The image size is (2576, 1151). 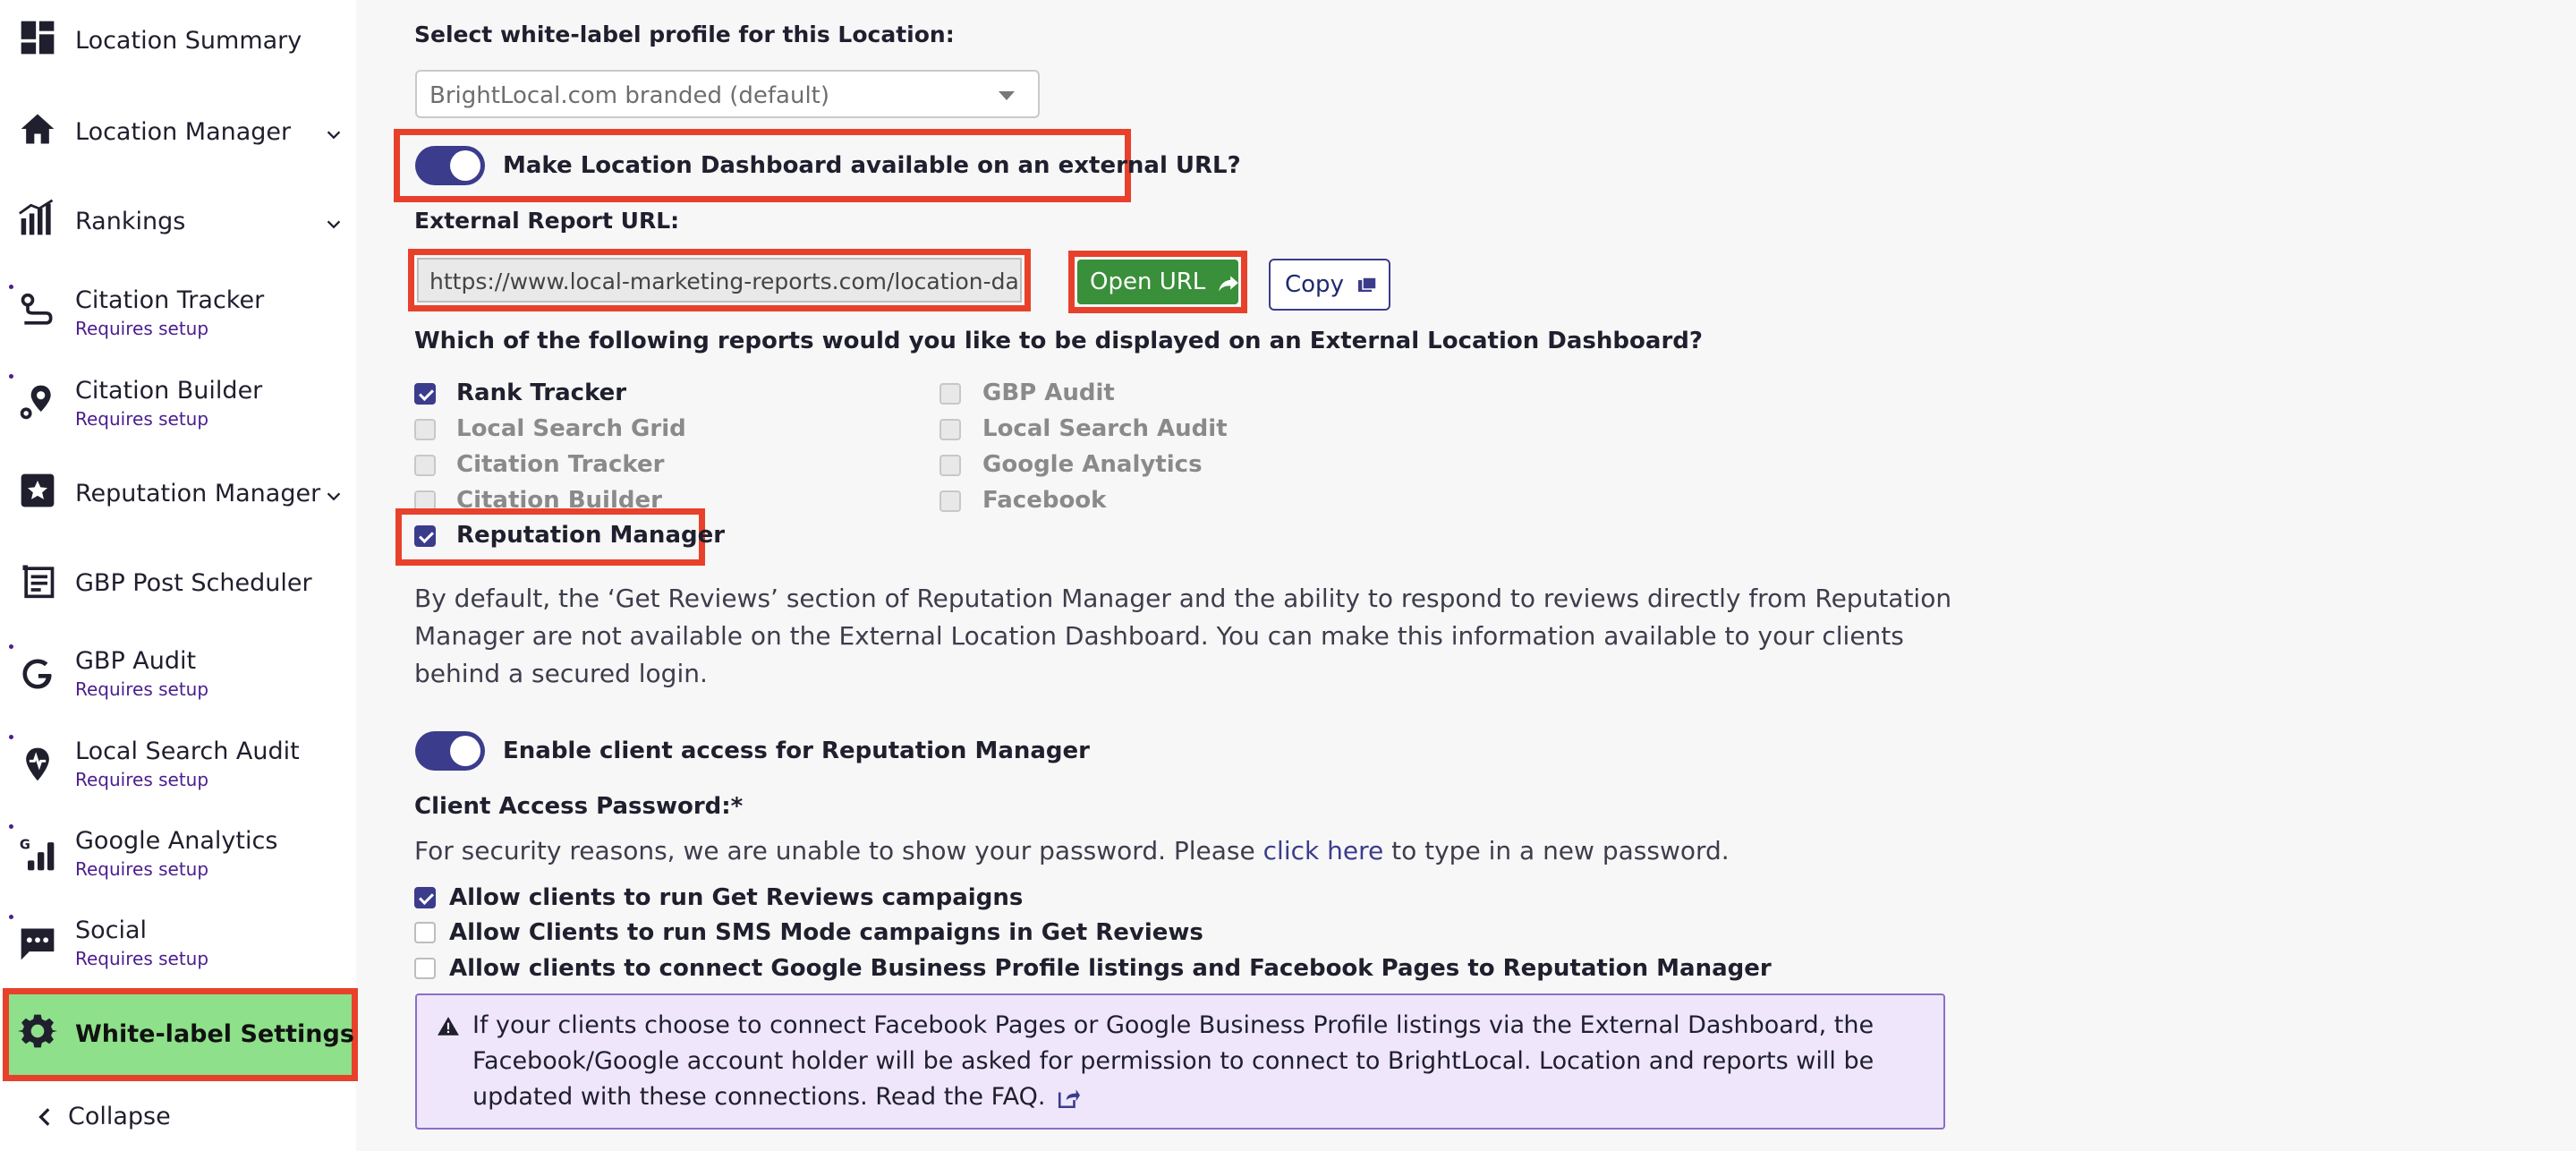 What do you see at coordinates (37, 311) in the screenshot?
I see `route-icon` at bounding box center [37, 311].